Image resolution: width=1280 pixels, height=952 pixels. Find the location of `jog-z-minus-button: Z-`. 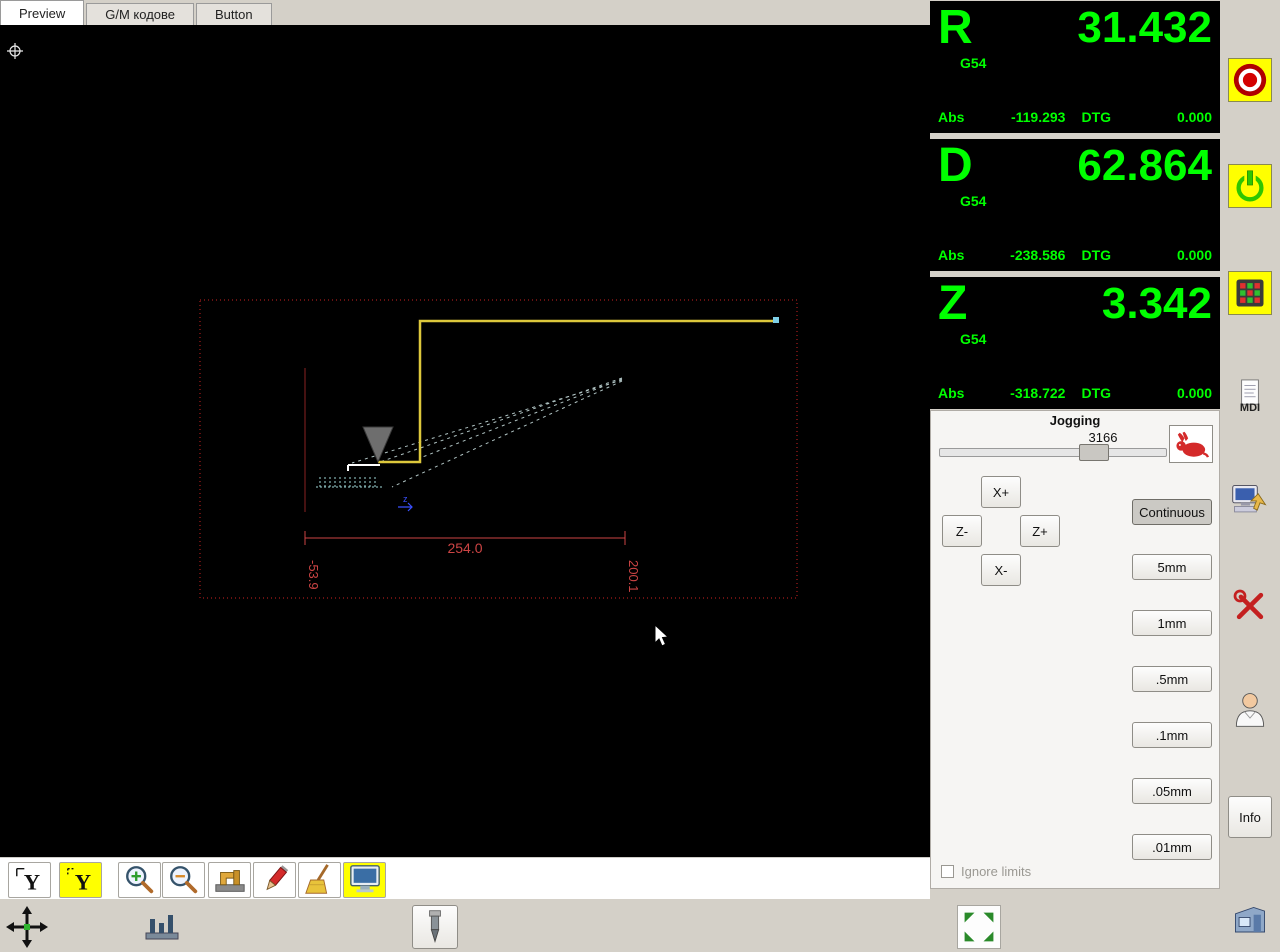

jog-z-minus-button: Z- is located at coordinates (962, 531).